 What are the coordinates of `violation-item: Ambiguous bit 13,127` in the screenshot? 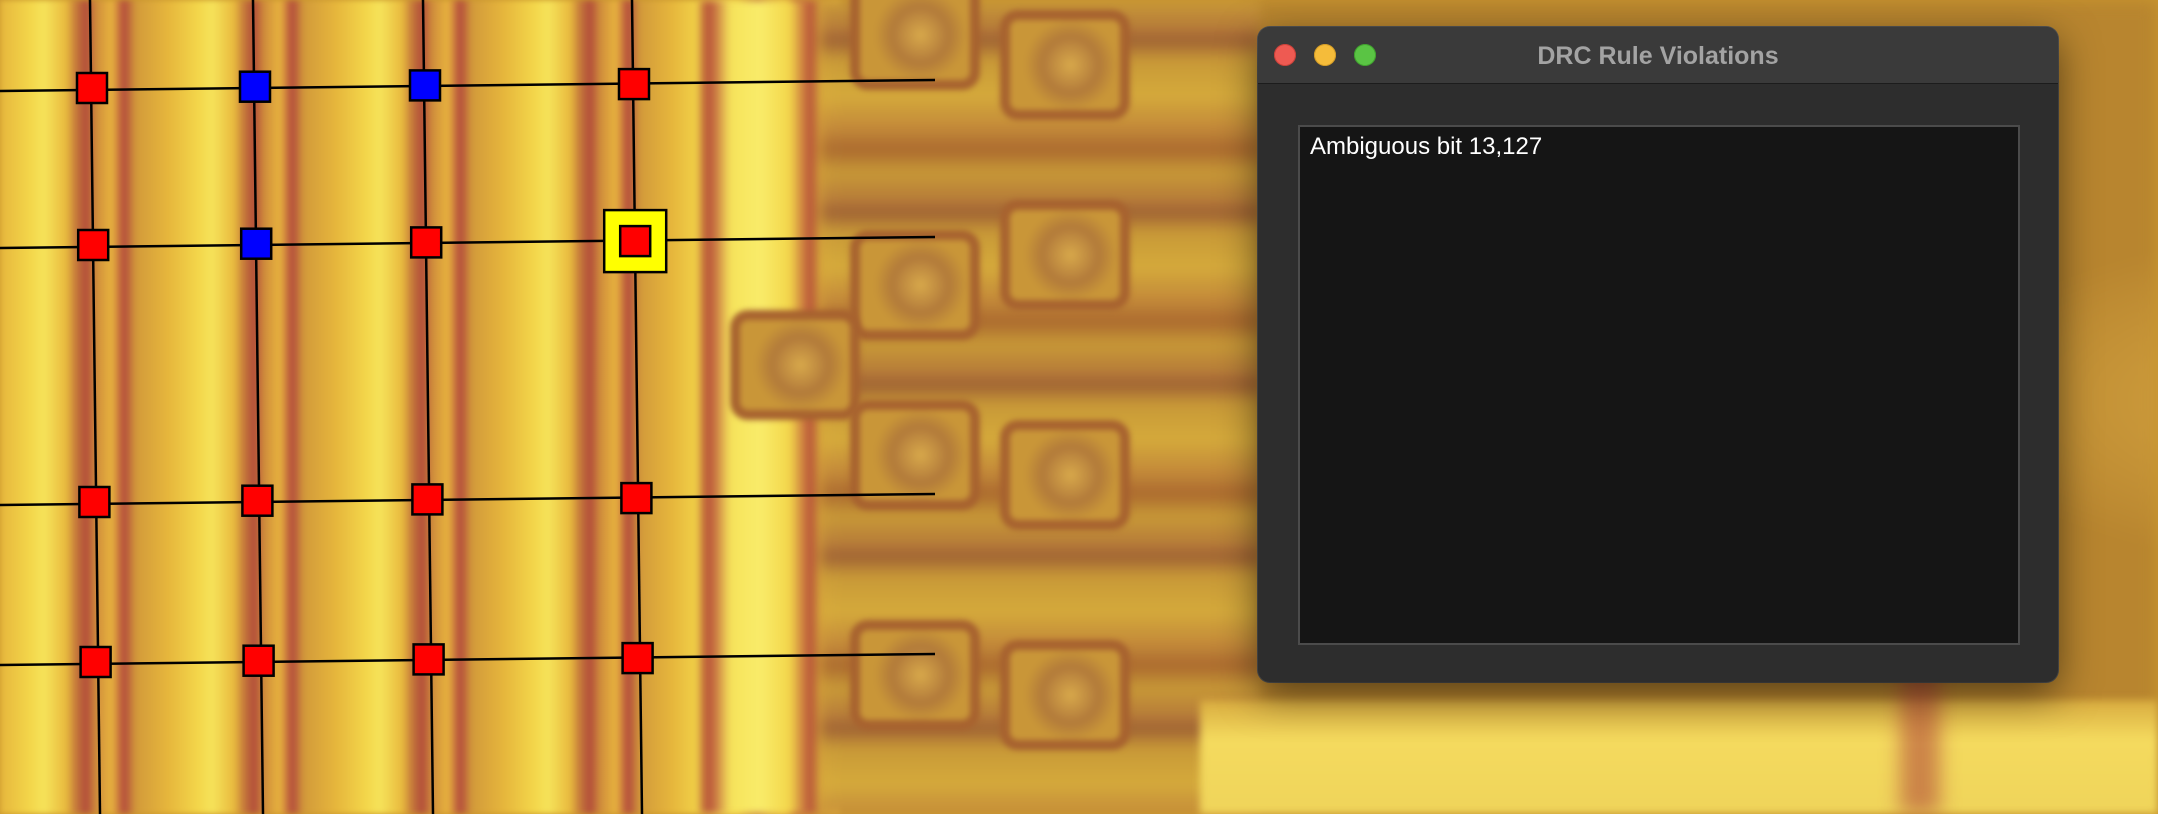 It's located at (1659, 147).